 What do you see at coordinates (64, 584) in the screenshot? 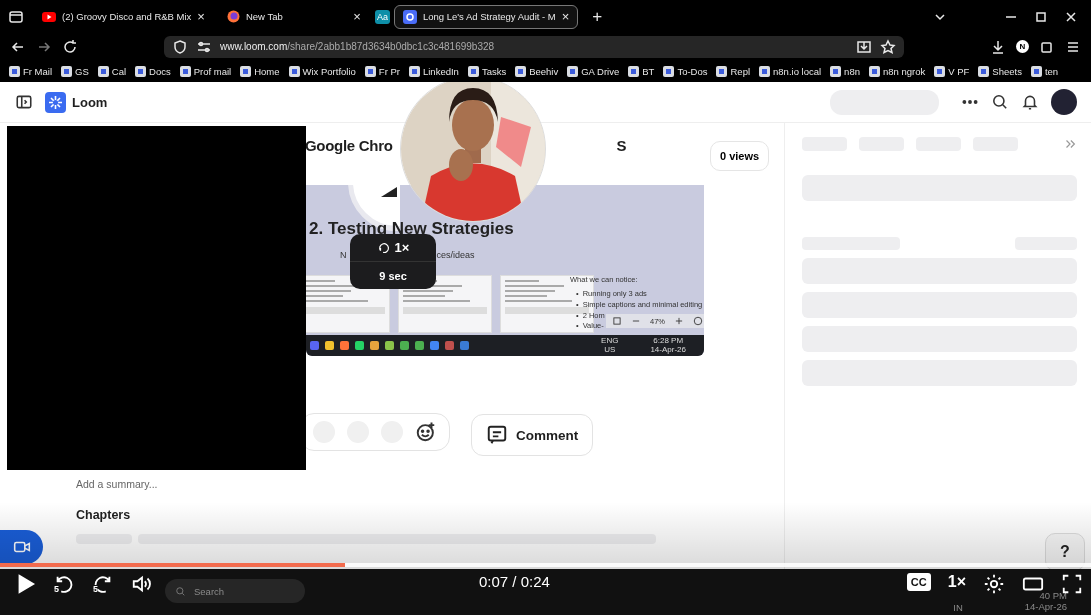
I see `rewind-button: 5` at bounding box center [64, 584].